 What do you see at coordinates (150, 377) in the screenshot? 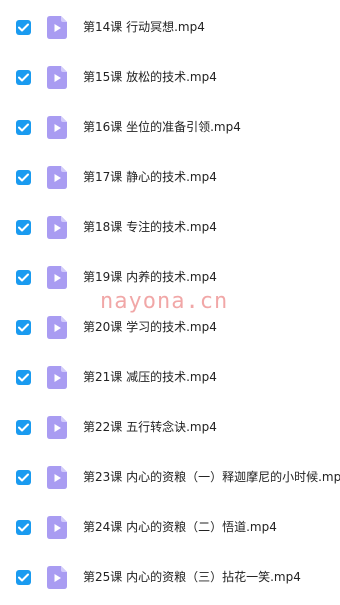
I see `file-name: 第21课 减压的技术.mp4` at bounding box center [150, 377].